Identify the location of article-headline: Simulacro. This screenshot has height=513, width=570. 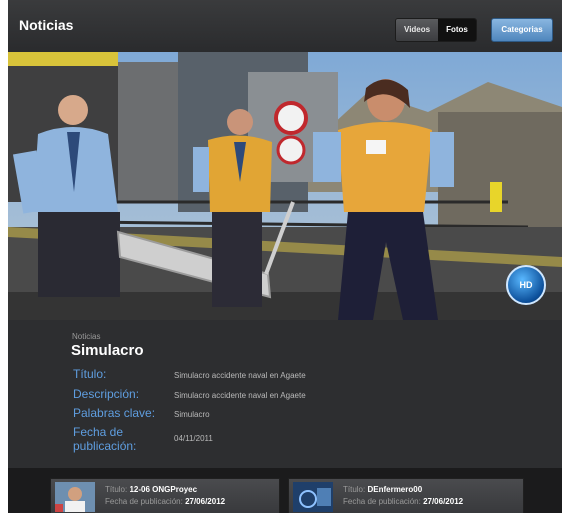
(107, 350).